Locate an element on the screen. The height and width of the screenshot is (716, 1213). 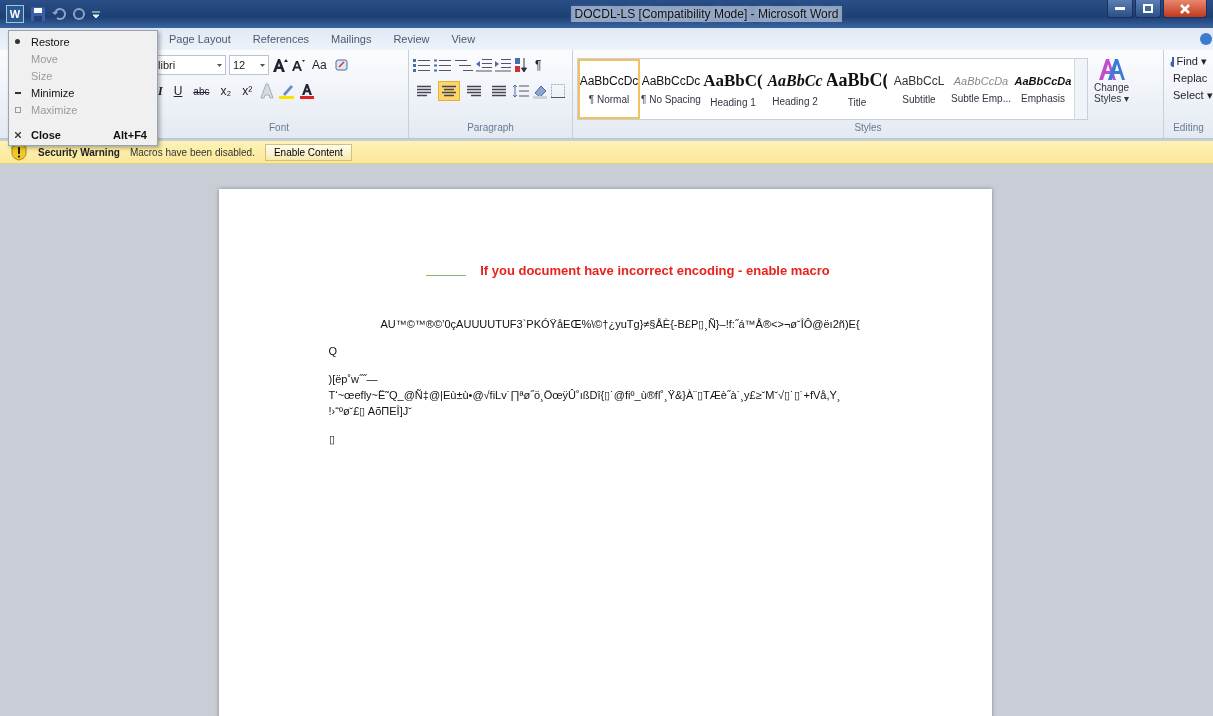
clear-formatting-icon is located at coordinates (341, 65).